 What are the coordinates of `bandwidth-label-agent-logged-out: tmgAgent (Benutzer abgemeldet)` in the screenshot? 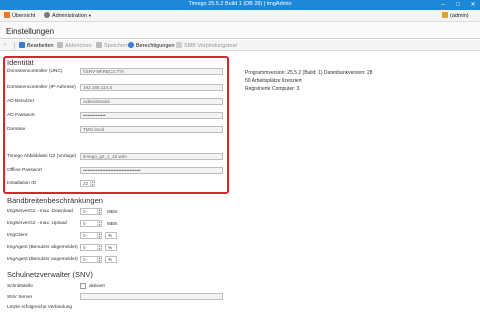 It's located at (42, 247).